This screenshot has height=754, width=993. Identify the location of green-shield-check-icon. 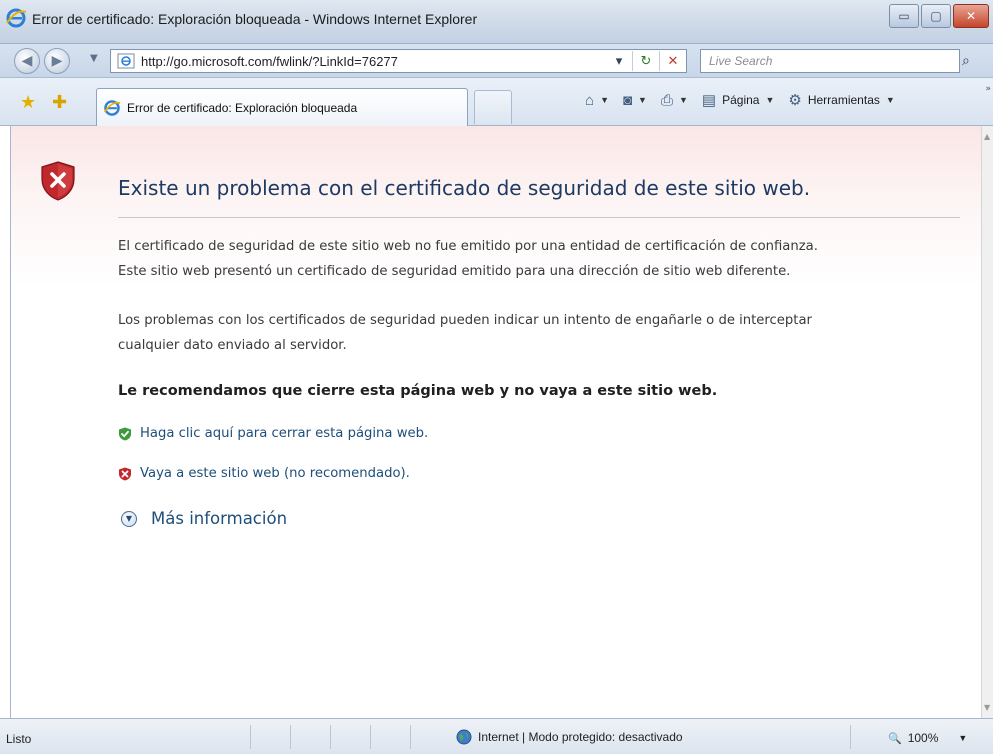
(125, 433).